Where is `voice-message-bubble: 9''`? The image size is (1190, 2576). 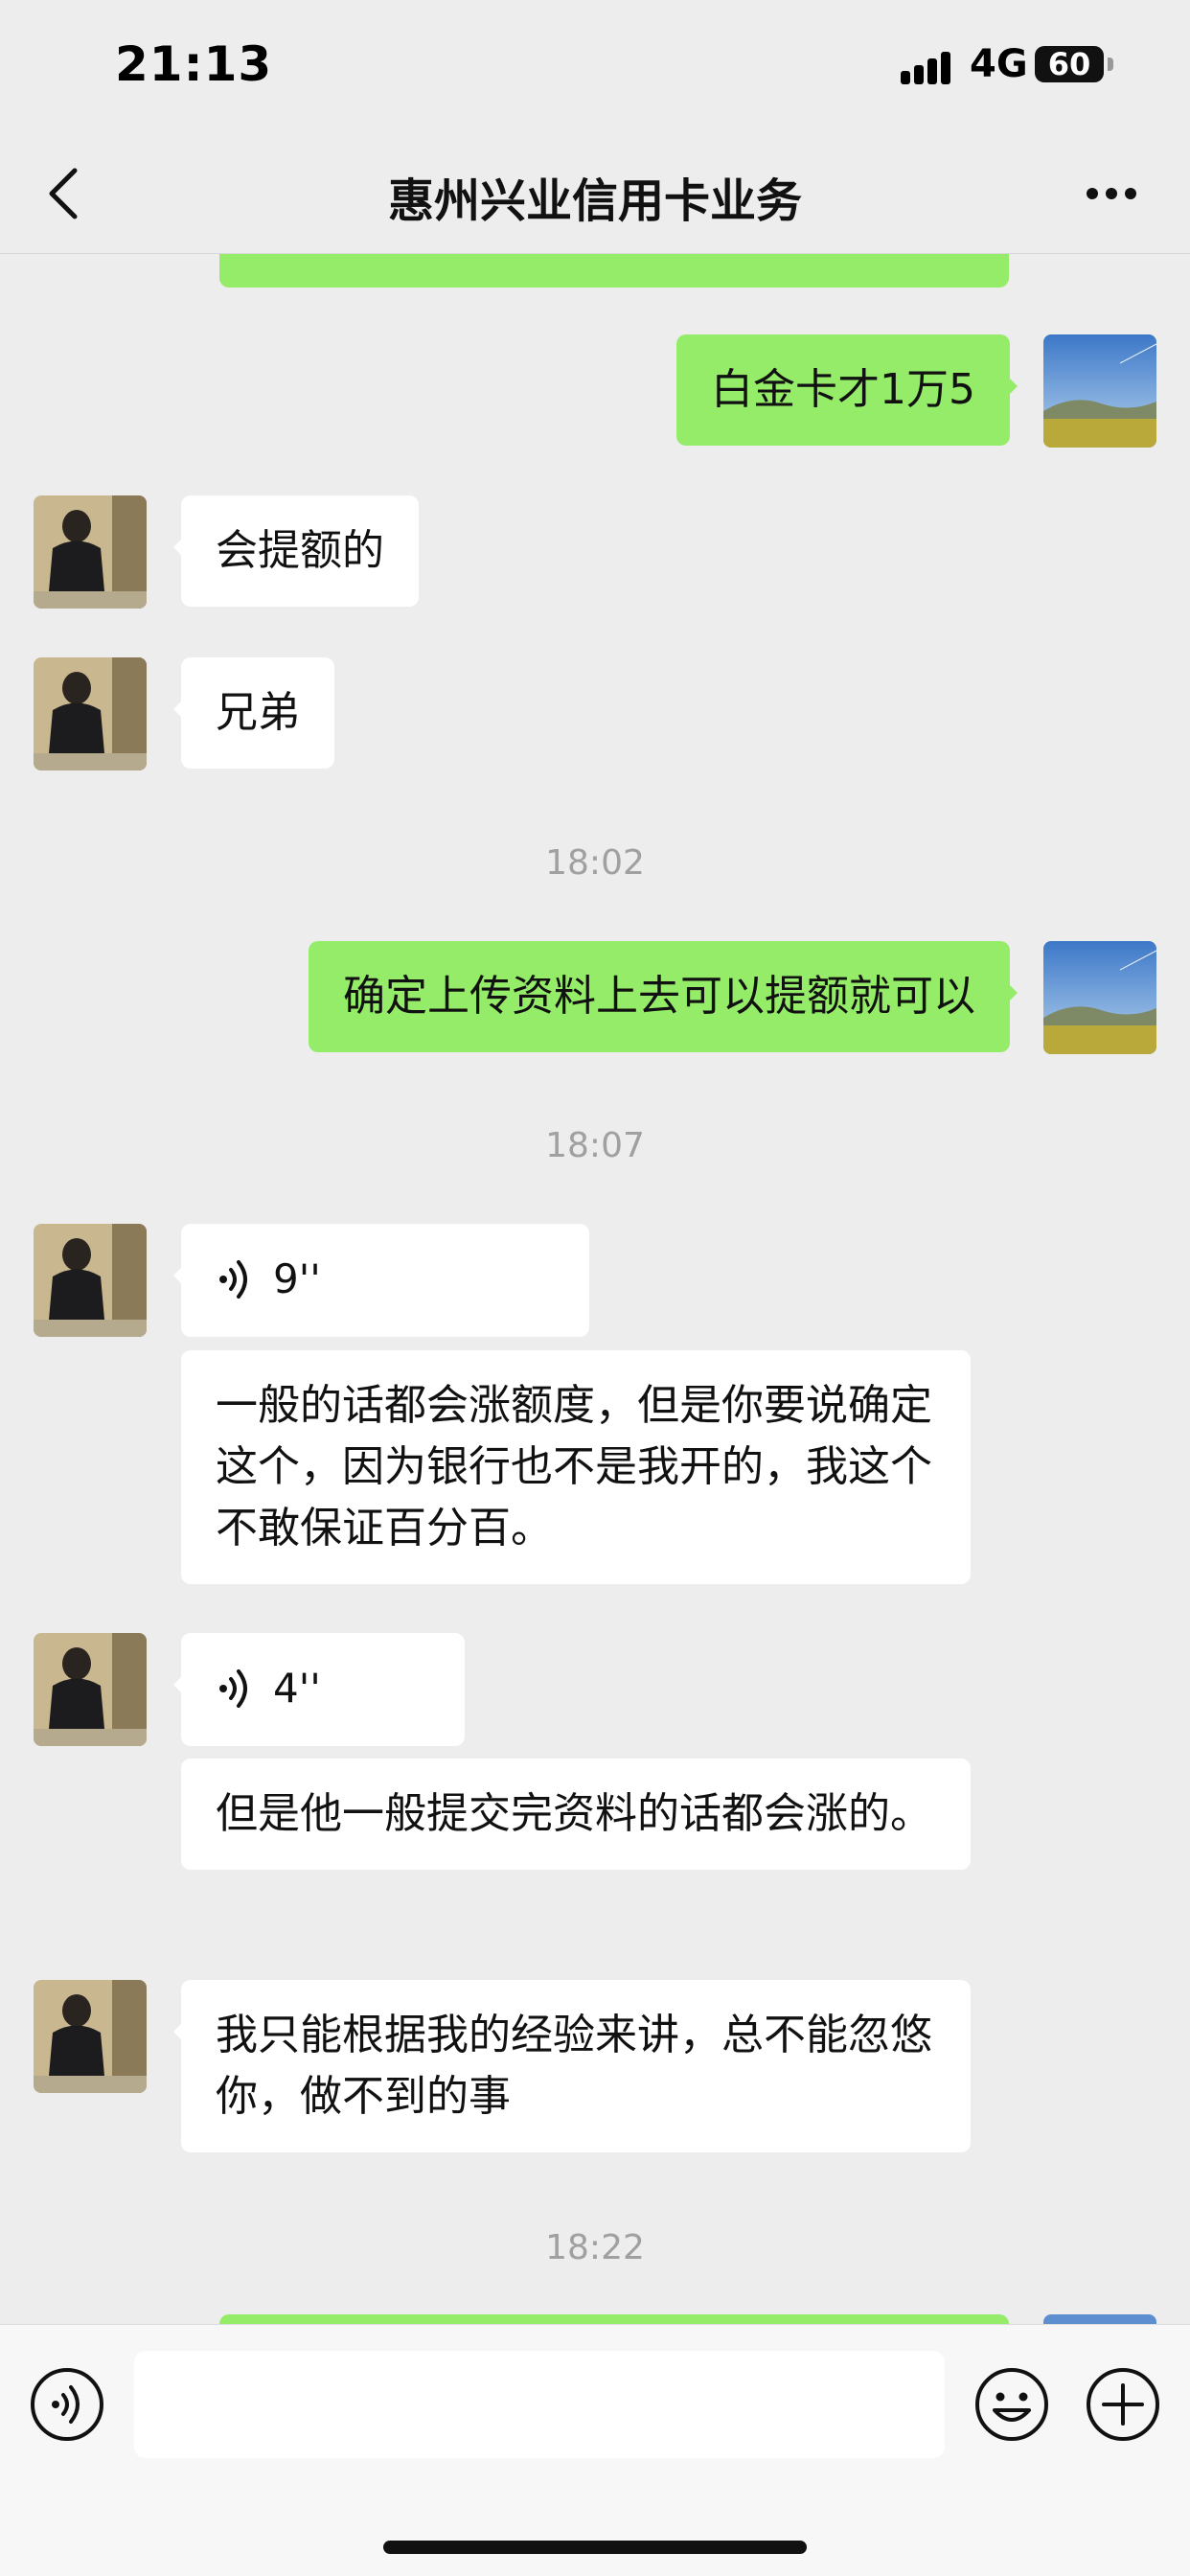
voice-message-bubble: 9'' is located at coordinates (381, 1280).